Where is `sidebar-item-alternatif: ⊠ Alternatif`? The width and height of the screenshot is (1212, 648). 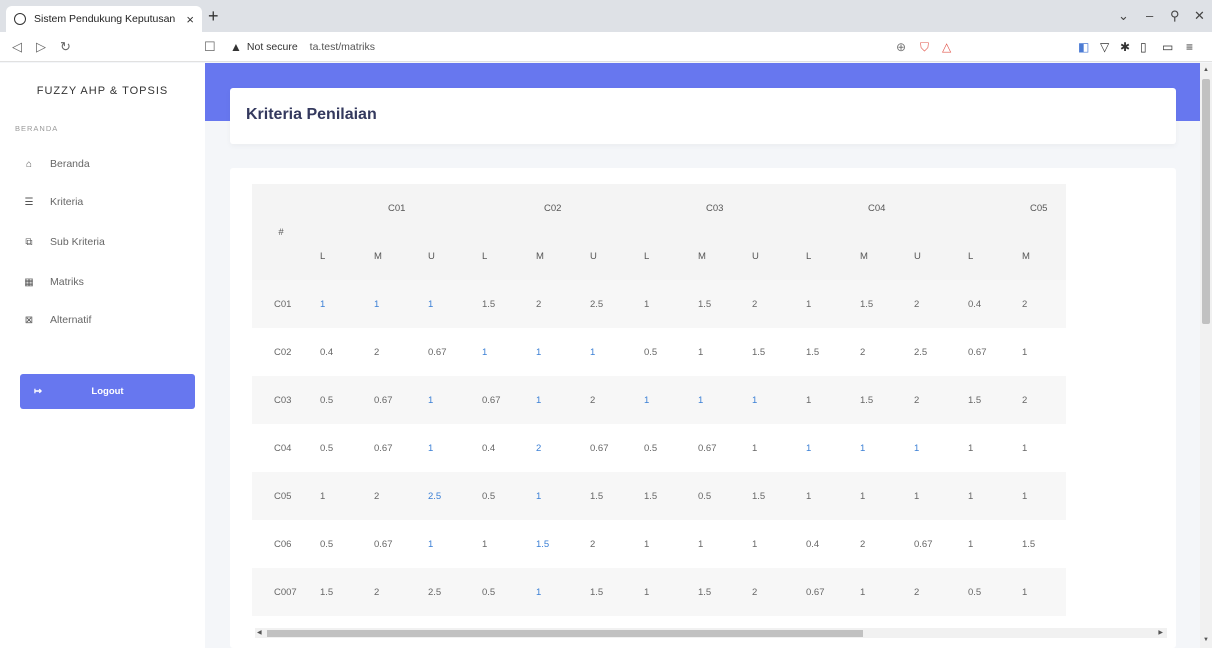
sidebar-item-alternatif: ⊠ Alternatif is located at coordinates (57, 320).